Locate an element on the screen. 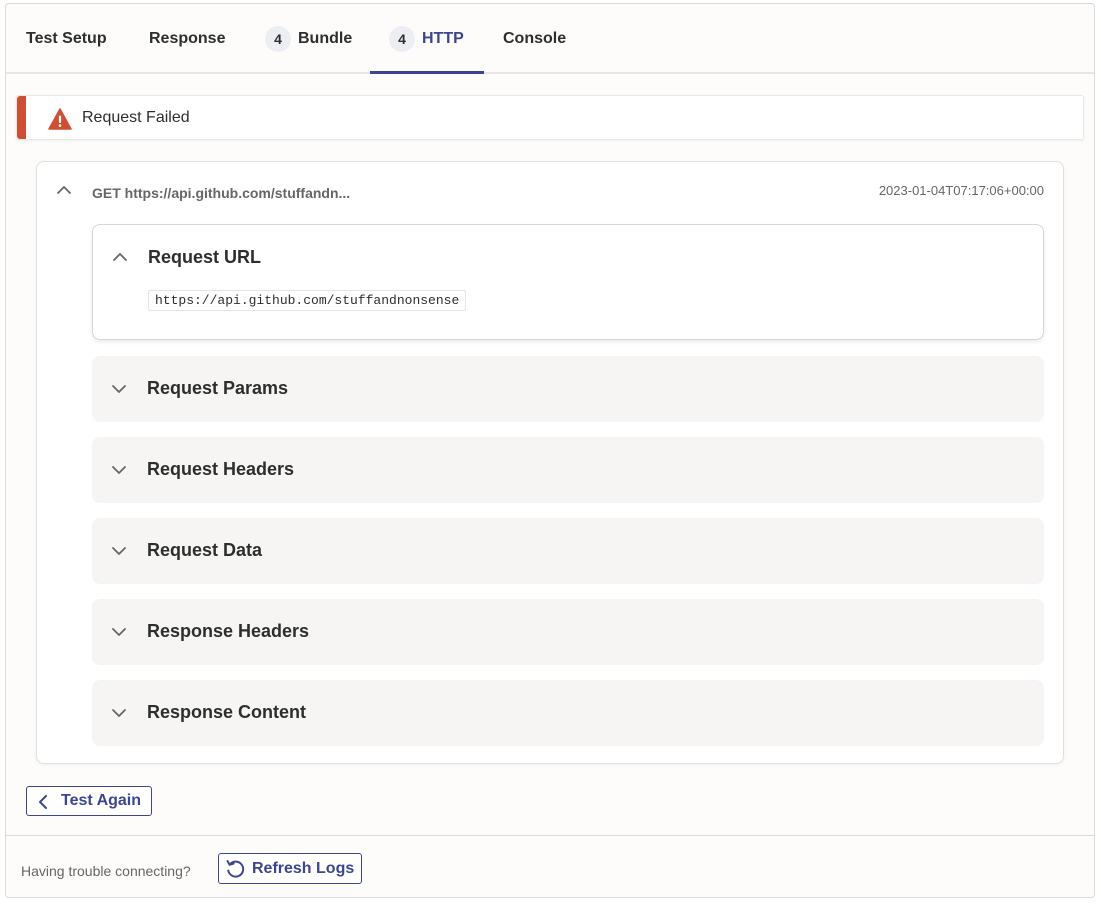  error-alert: Request Failed is located at coordinates (550, 117).